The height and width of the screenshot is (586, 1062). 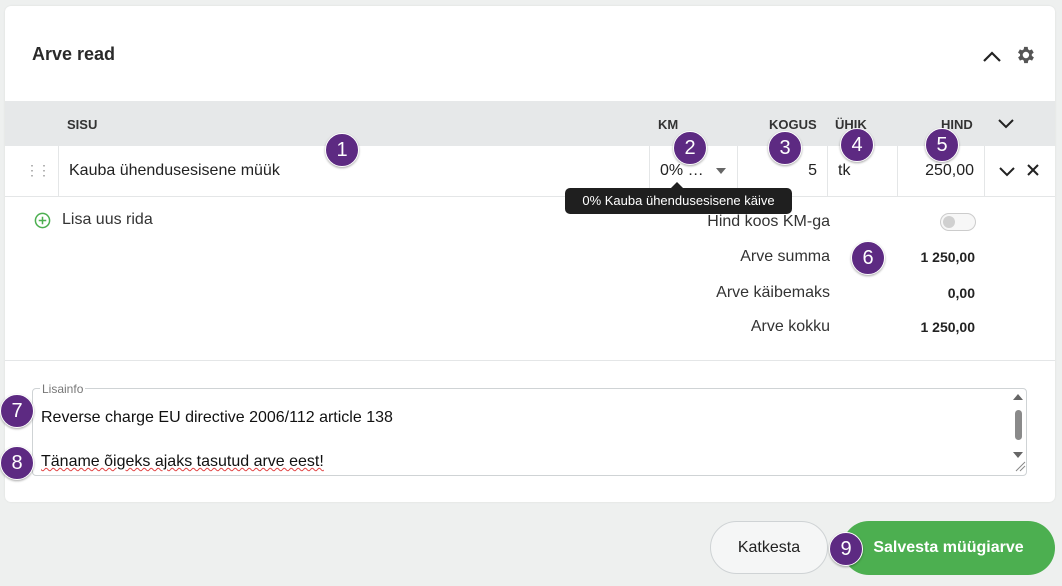 I want to click on annotation-badge-4: 4, so click(x=857, y=145).